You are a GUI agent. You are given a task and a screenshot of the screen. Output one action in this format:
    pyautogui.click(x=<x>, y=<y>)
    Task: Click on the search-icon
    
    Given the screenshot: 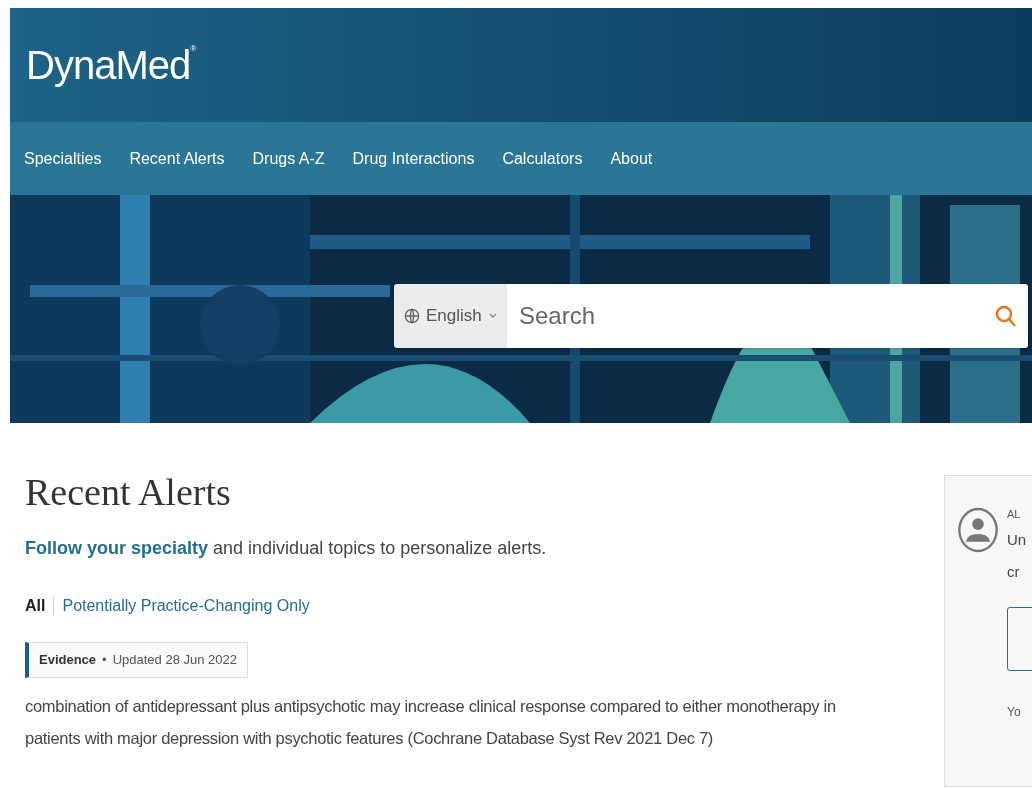 What is the action you would take?
    pyautogui.click(x=1006, y=316)
    